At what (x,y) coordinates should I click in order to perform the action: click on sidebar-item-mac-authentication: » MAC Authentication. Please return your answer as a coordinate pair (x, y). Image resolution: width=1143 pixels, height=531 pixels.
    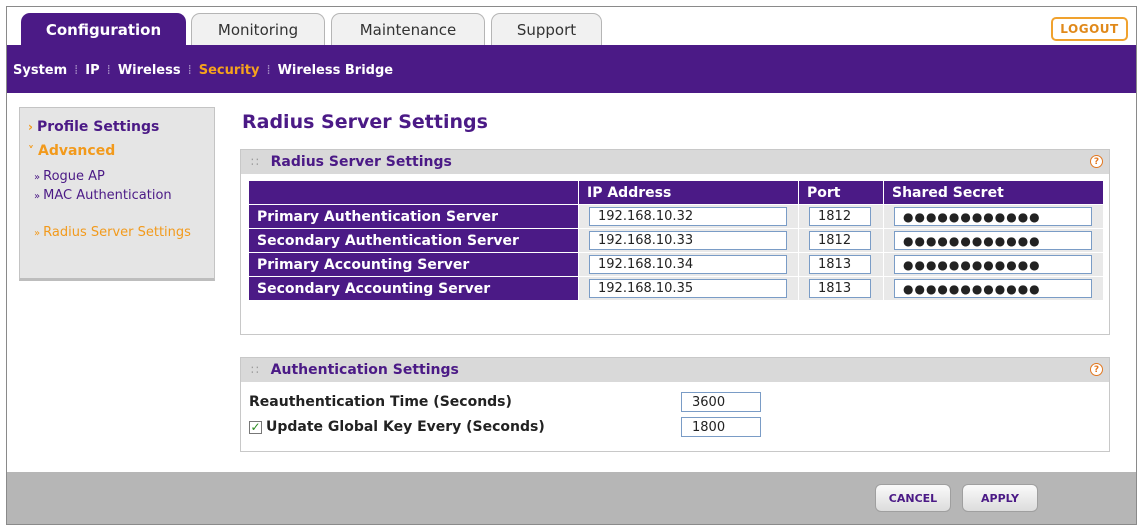
    Looking at the image, I should click on (119, 196).